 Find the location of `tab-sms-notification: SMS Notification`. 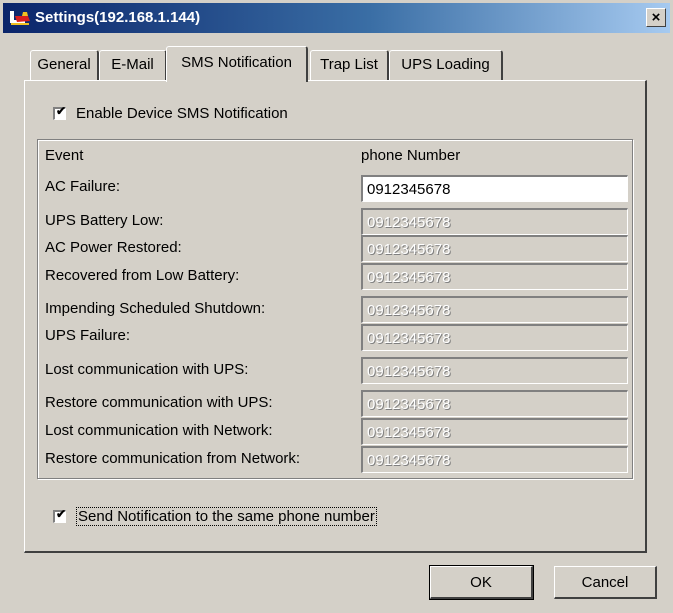

tab-sms-notification: SMS Notification is located at coordinates (237, 64).